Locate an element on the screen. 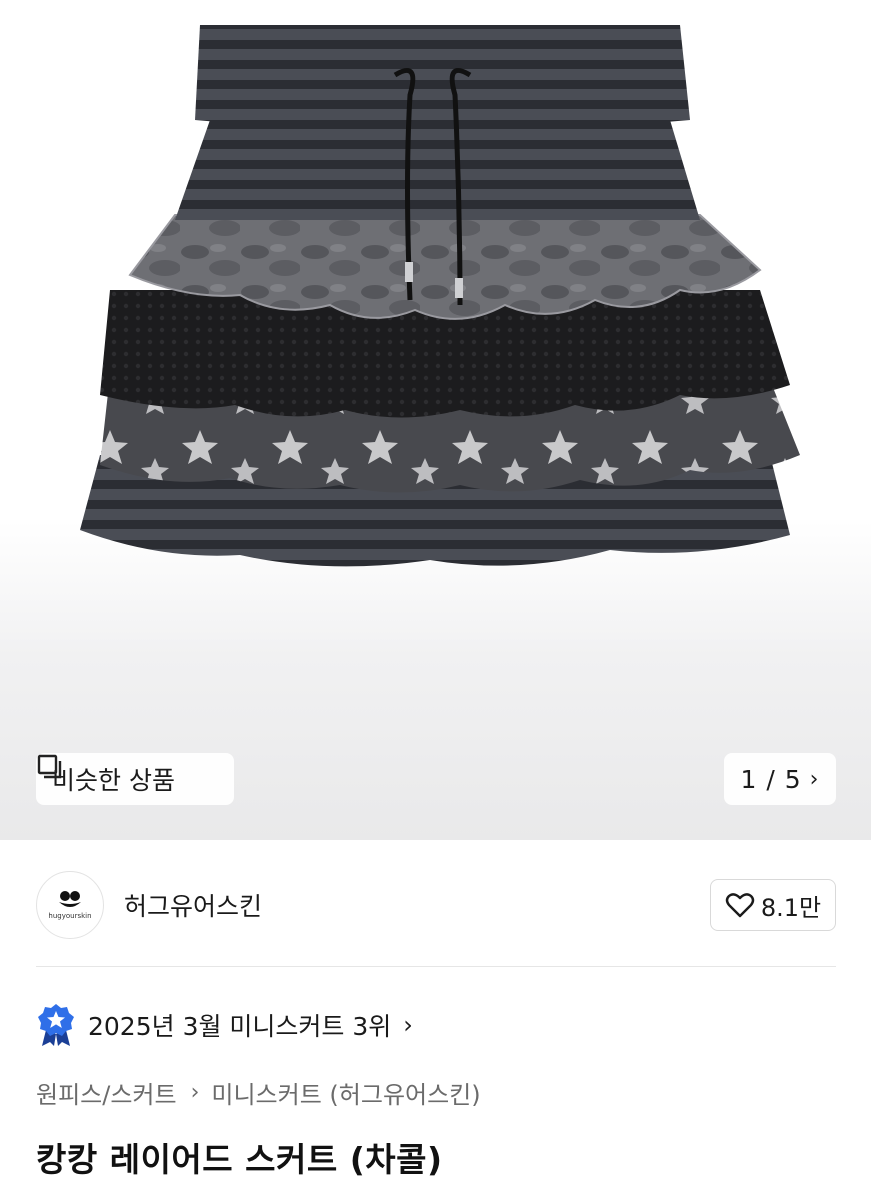 This screenshot has height=1200, width=871. seller-row: hugyourskin 허그유어스킨 8.1만 is located at coordinates (436, 905).